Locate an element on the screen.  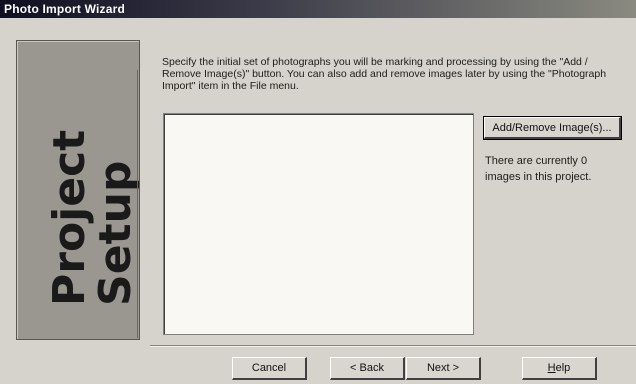
divider-horizontal is located at coordinates (393, 346).